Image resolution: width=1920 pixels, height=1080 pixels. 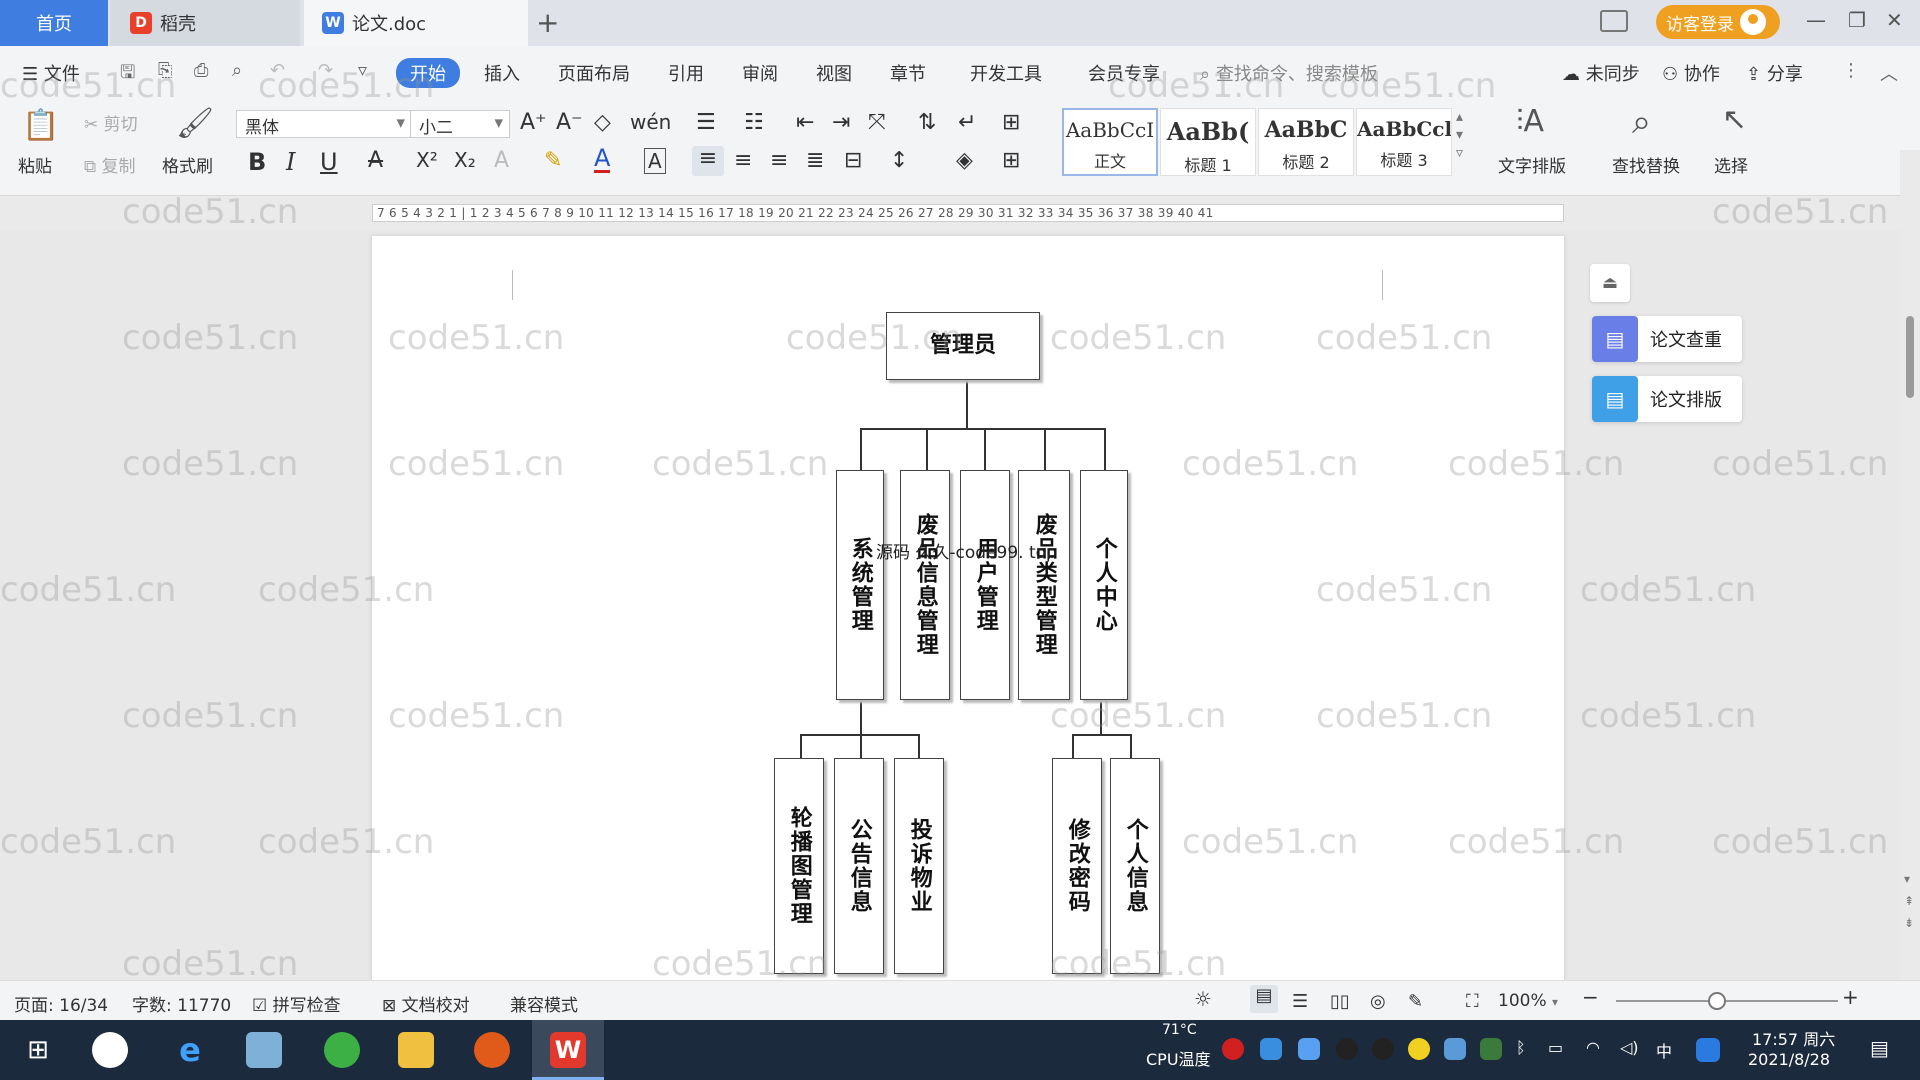 What do you see at coordinates (1909, 901) in the screenshot?
I see `prev-page-icon: ⇞` at bounding box center [1909, 901].